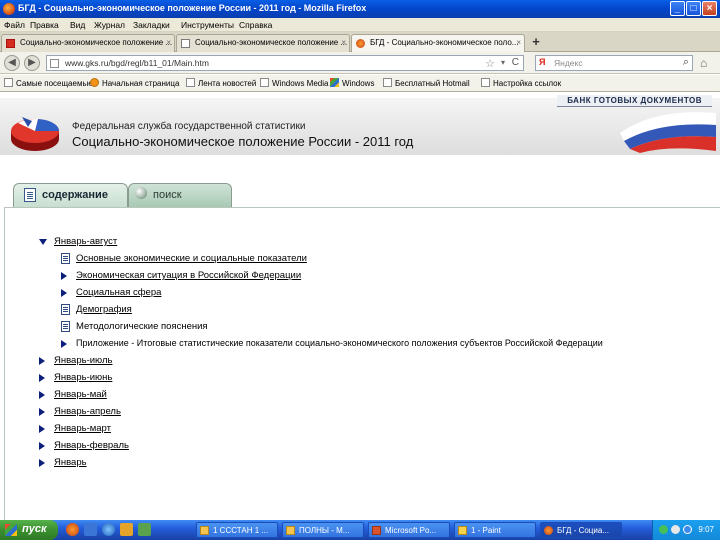 The image size is (720, 540). Describe the element at coordinates (54, 63) in the screenshot. I see `site-identity-icon` at that location.